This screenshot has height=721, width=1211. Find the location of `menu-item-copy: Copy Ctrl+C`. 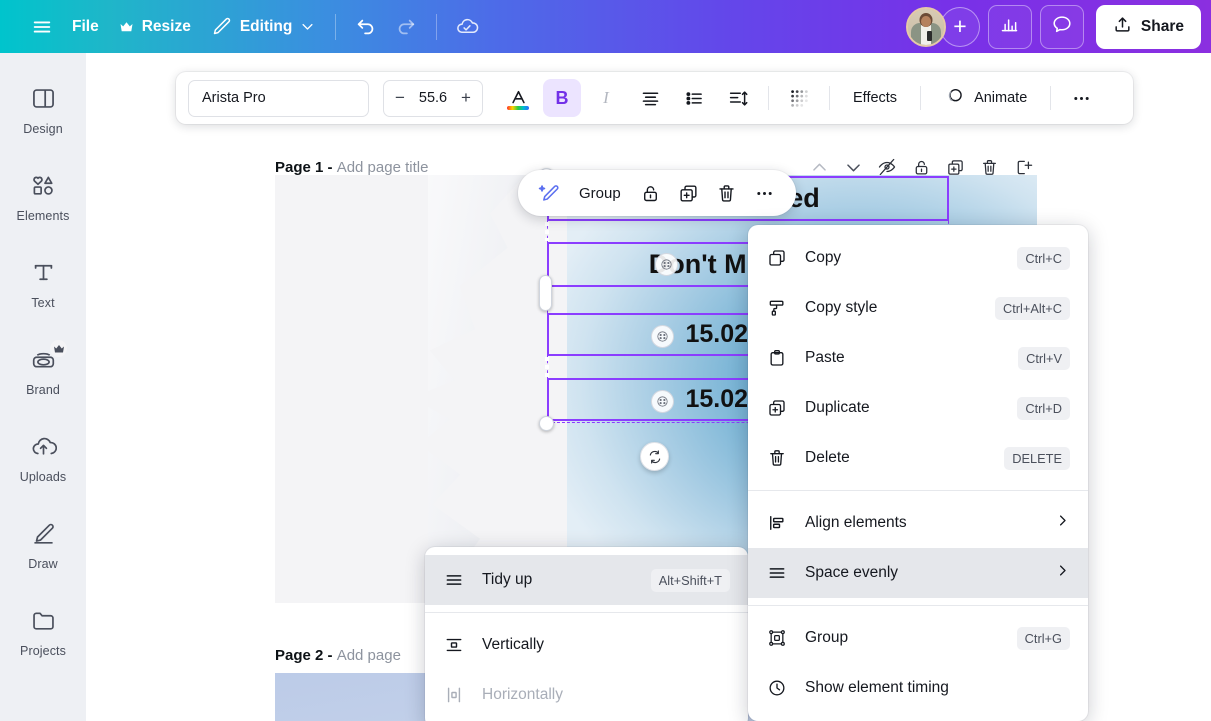

menu-item-copy: Copy Ctrl+C is located at coordinates (918, 258).